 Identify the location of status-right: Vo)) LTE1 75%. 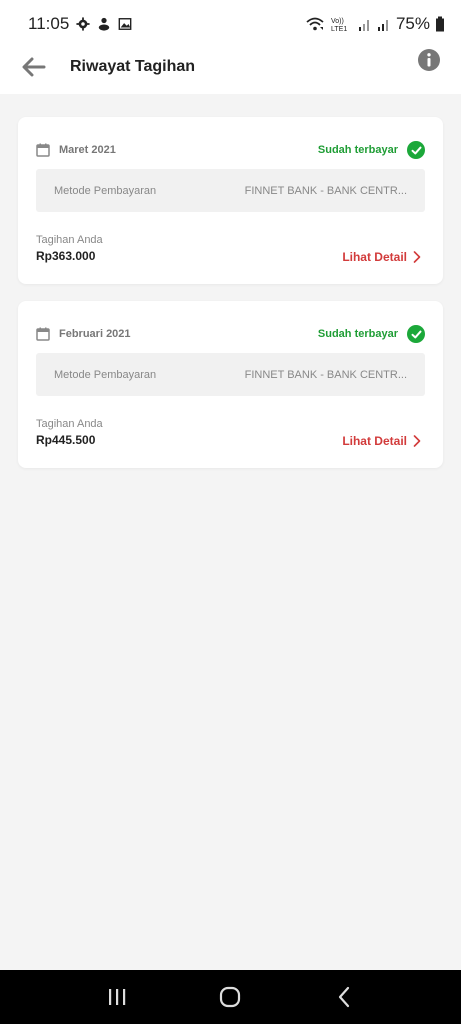
(375, 24).